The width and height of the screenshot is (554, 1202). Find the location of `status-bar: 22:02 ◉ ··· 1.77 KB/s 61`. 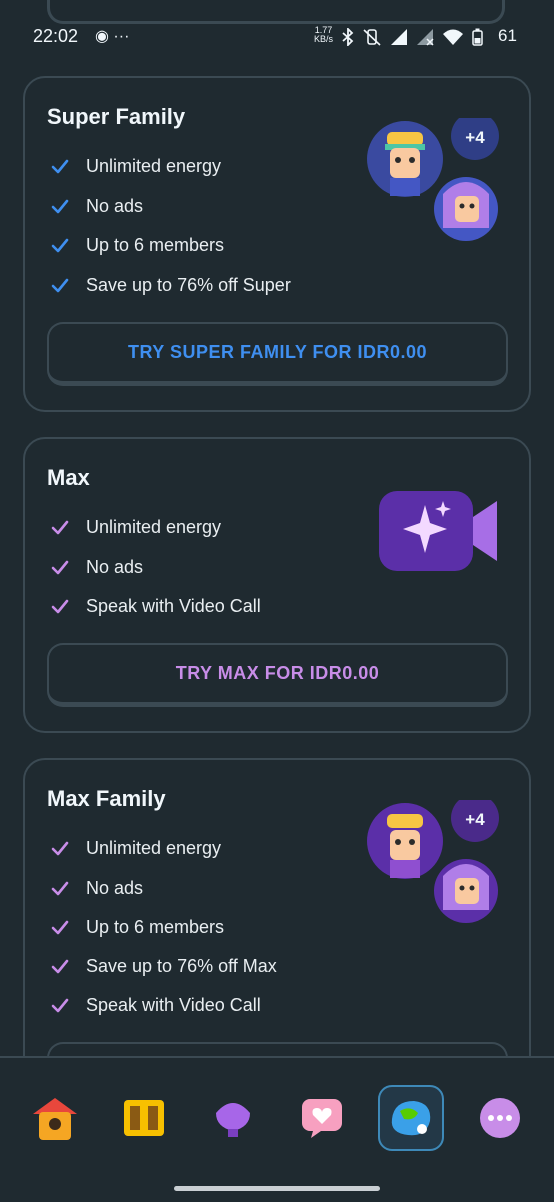

status-bar: 22:02 ◉ ··· 1.77 KB/s 61 is located at coordinates (277, 38).